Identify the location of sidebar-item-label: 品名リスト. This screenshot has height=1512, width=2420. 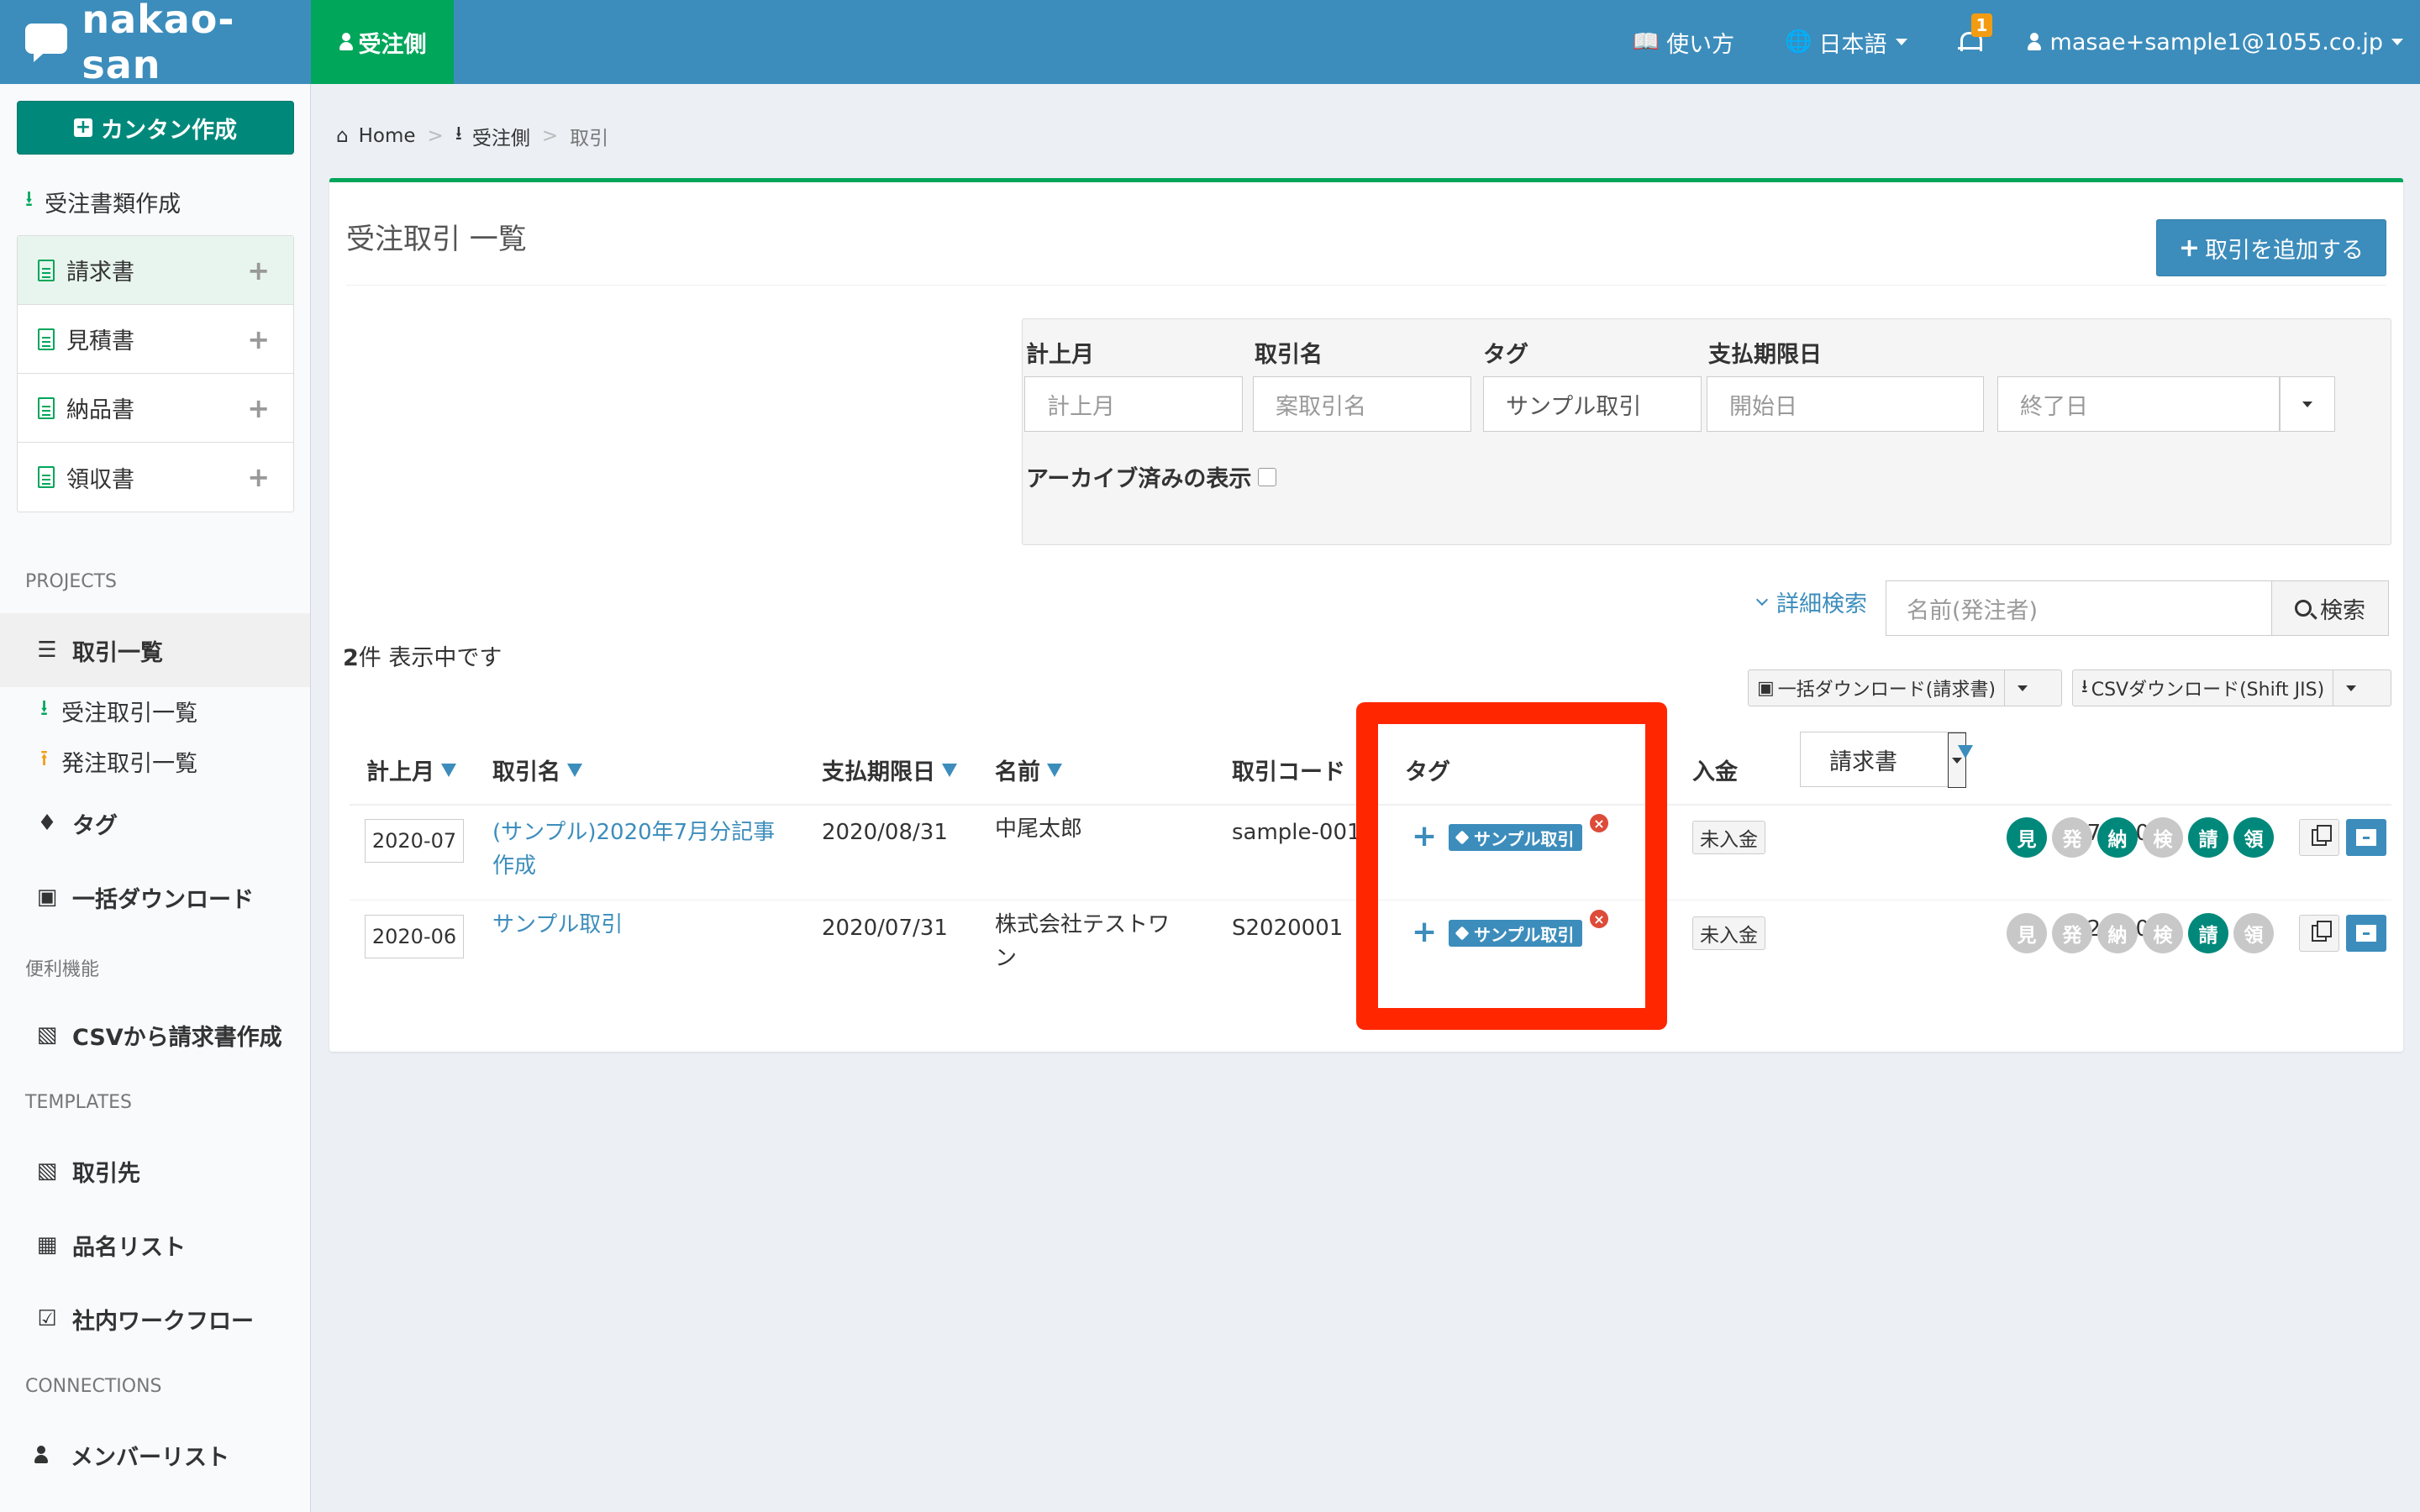
(129, 1247).